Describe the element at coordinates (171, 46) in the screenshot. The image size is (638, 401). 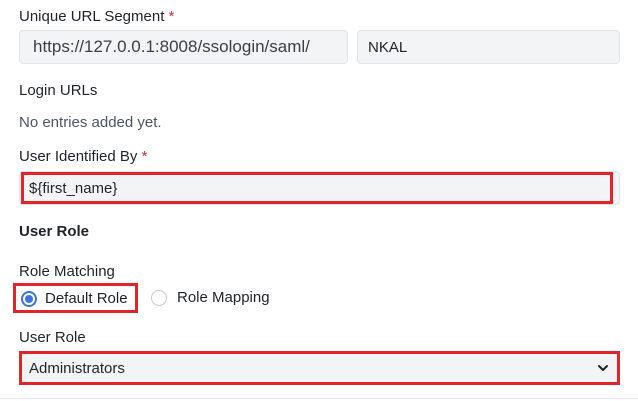
I see `url-prefix-text: https://127.0.0.1:8008/ssologin/saml/` at that location.